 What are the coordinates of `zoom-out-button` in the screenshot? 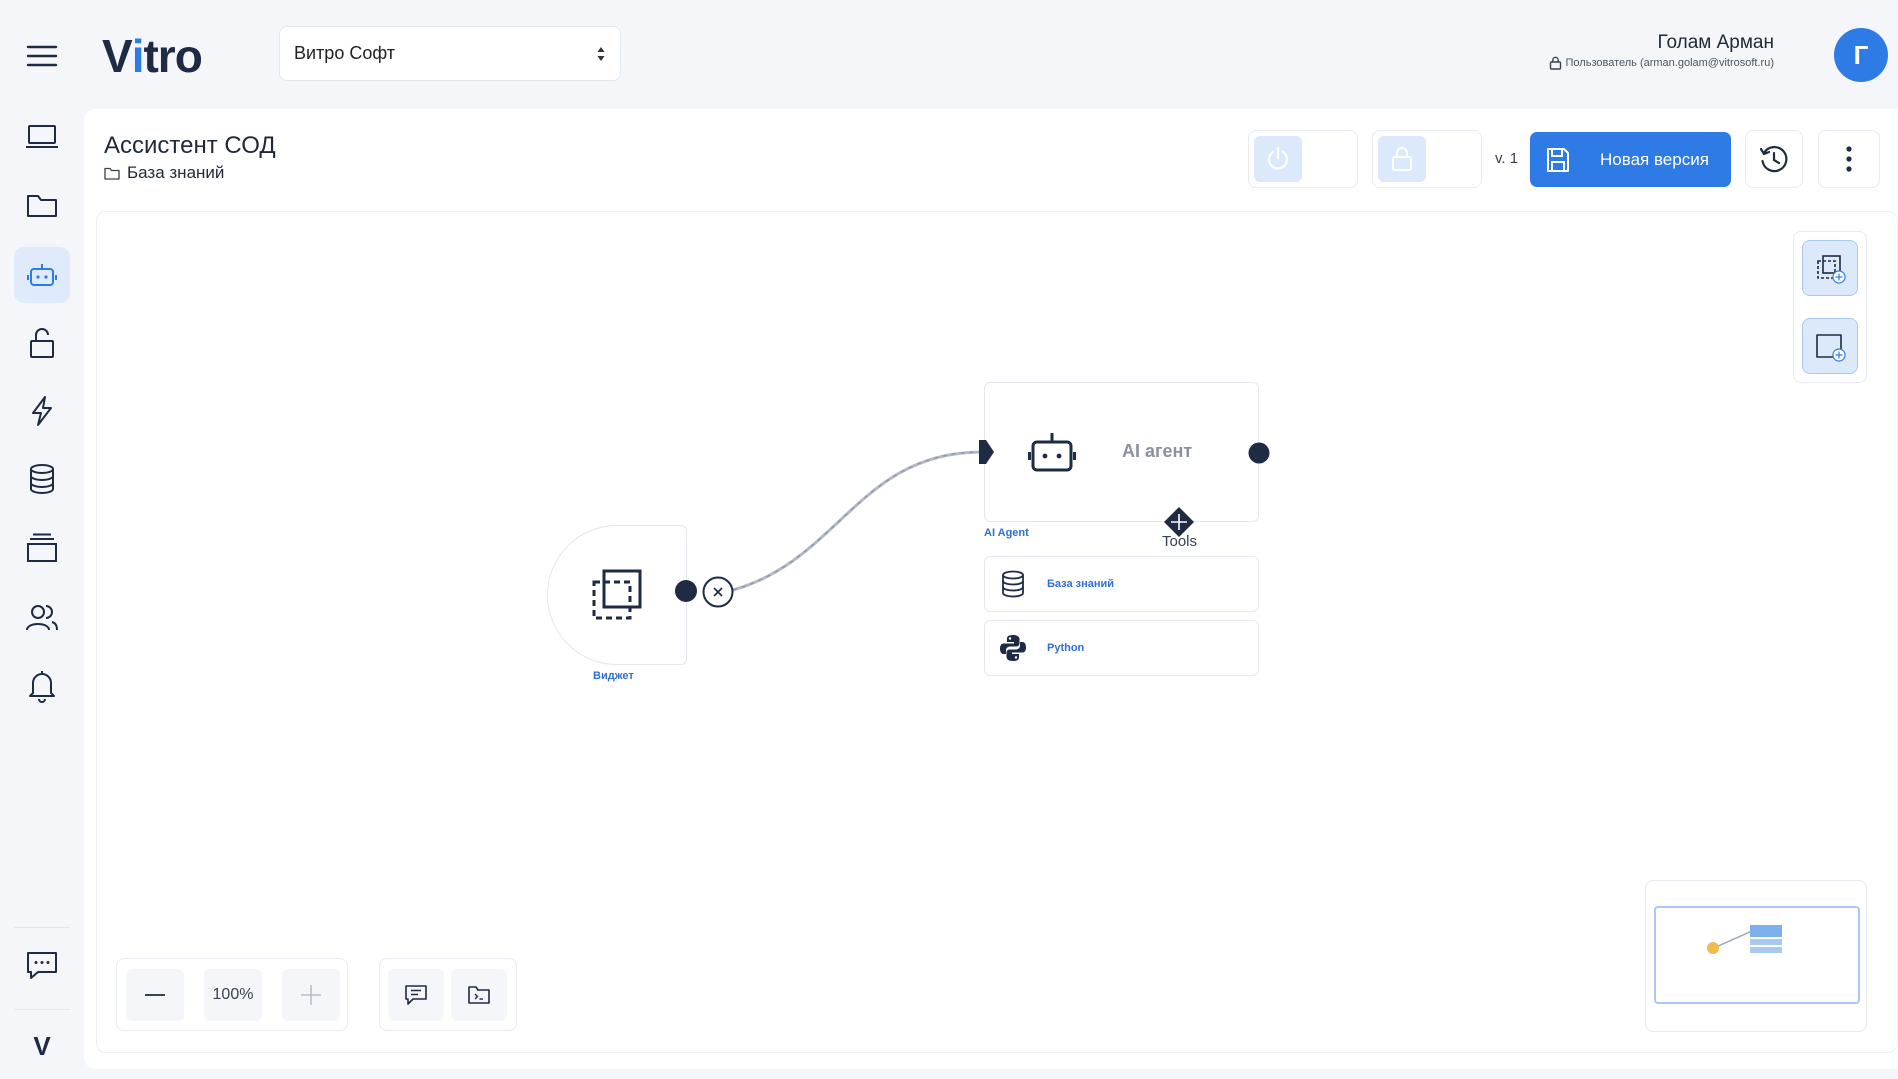 It's located at (155, 995).